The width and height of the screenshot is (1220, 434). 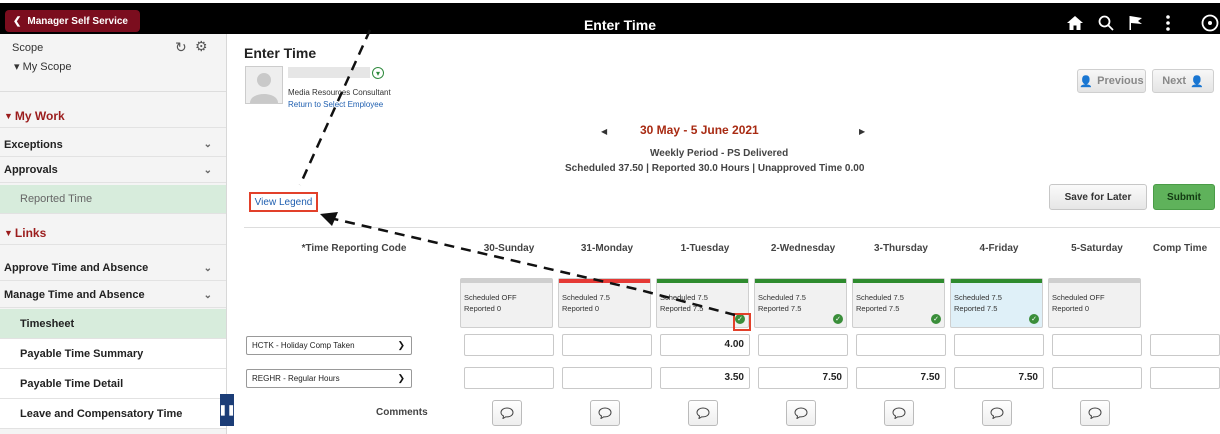 I want to click on day-header: 31-Monday, so click(x=607, y=248).